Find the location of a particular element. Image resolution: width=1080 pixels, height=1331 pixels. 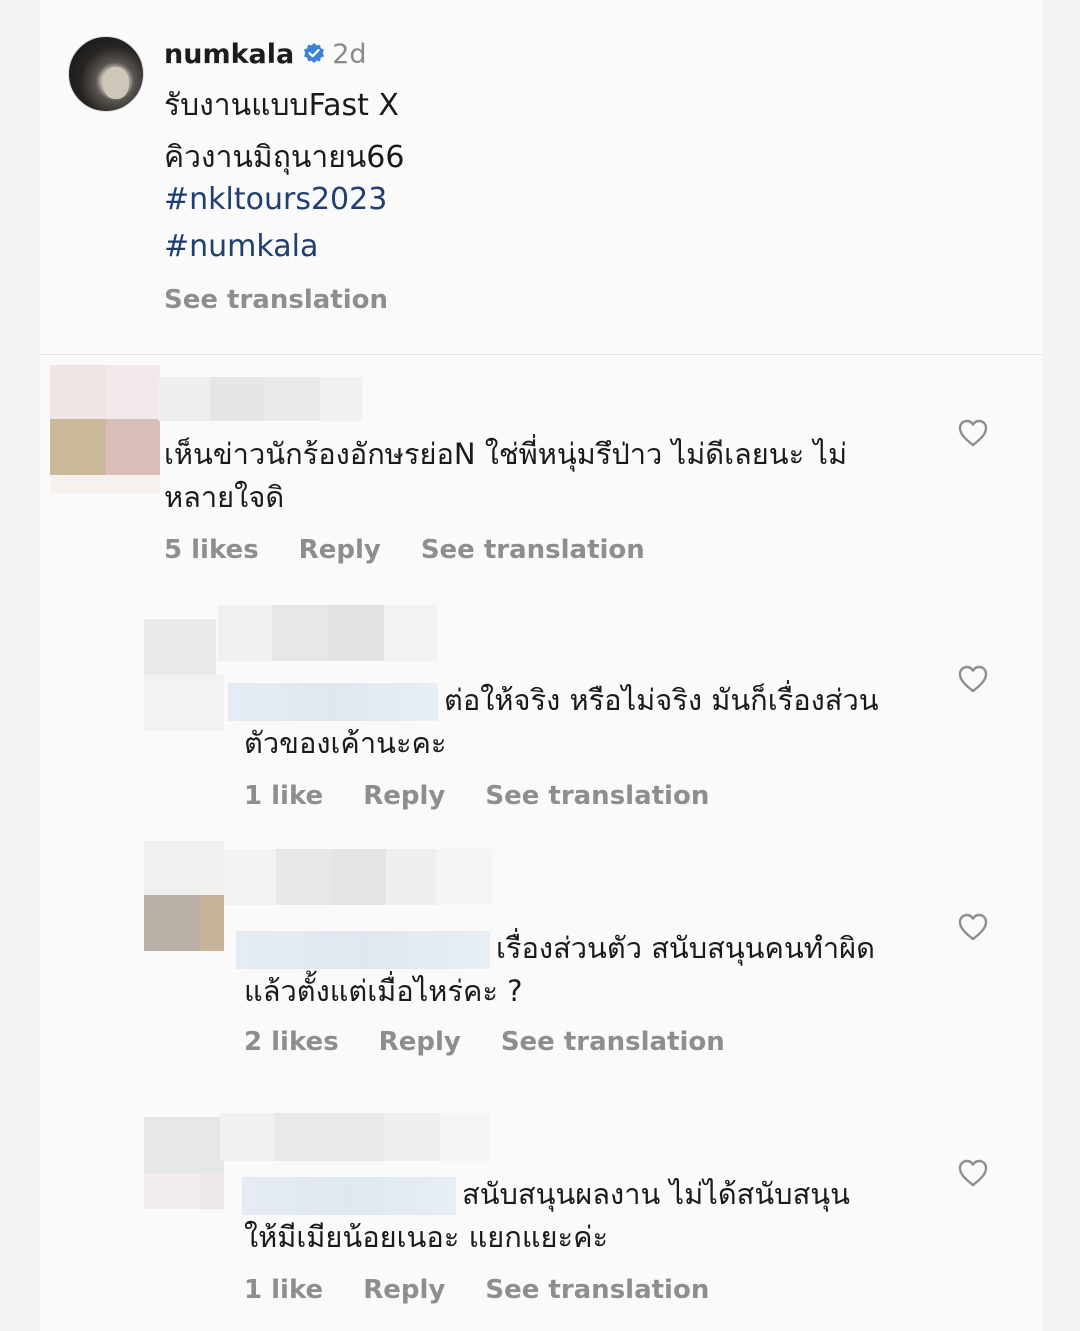

caption-line-2: คิวงานมิถุนายน66 is located at coordinates (284, 157).